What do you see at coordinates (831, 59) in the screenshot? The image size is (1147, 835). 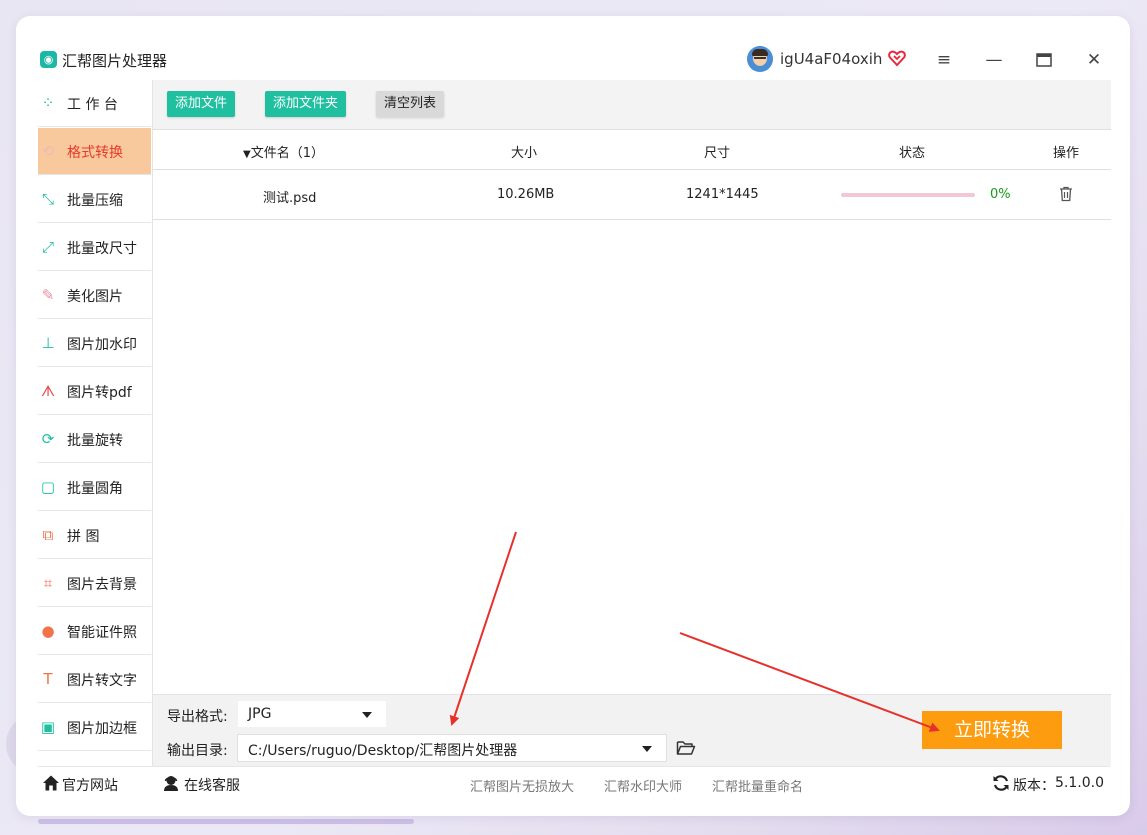 I see `username: igU4aF04oxih` at bounding box center [831, 59].